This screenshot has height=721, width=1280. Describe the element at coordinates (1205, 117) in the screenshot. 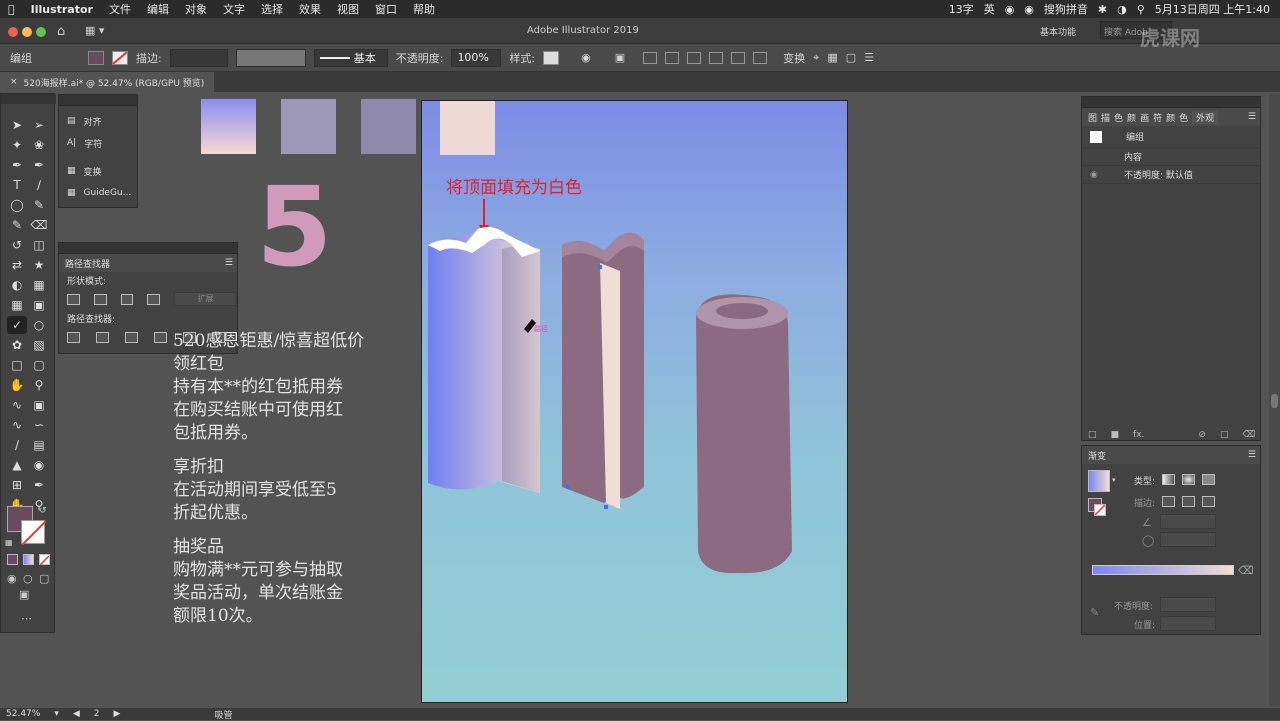

I see `tab-appearance: 外观` at that location.